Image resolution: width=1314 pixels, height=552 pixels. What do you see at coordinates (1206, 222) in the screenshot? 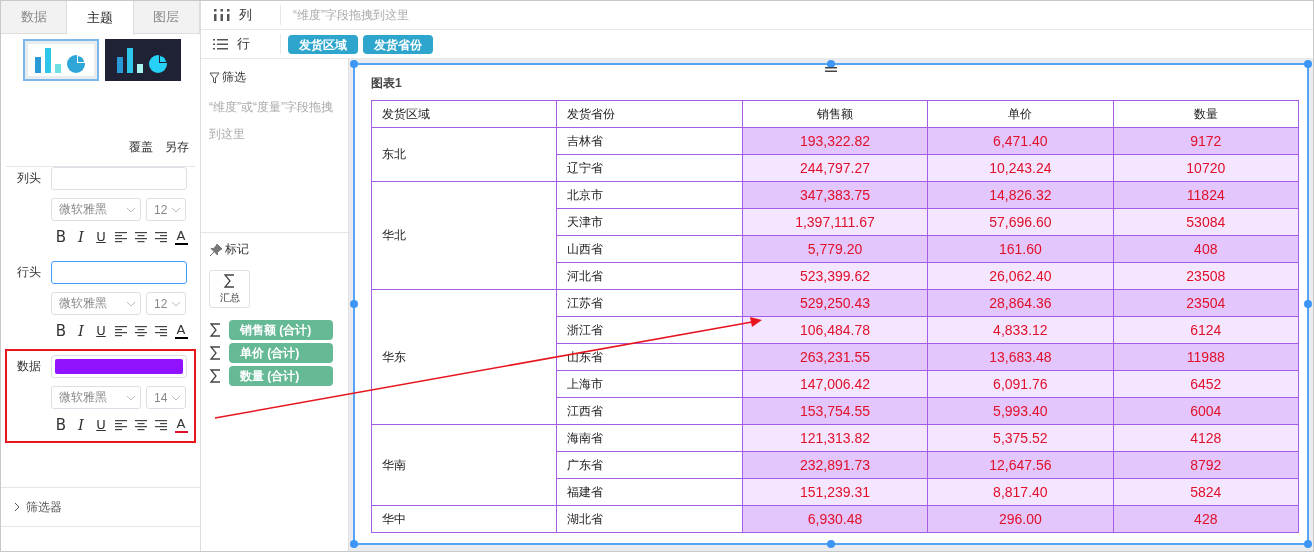
I see `table-cell: 53084` at bounding box center [1206, 222].